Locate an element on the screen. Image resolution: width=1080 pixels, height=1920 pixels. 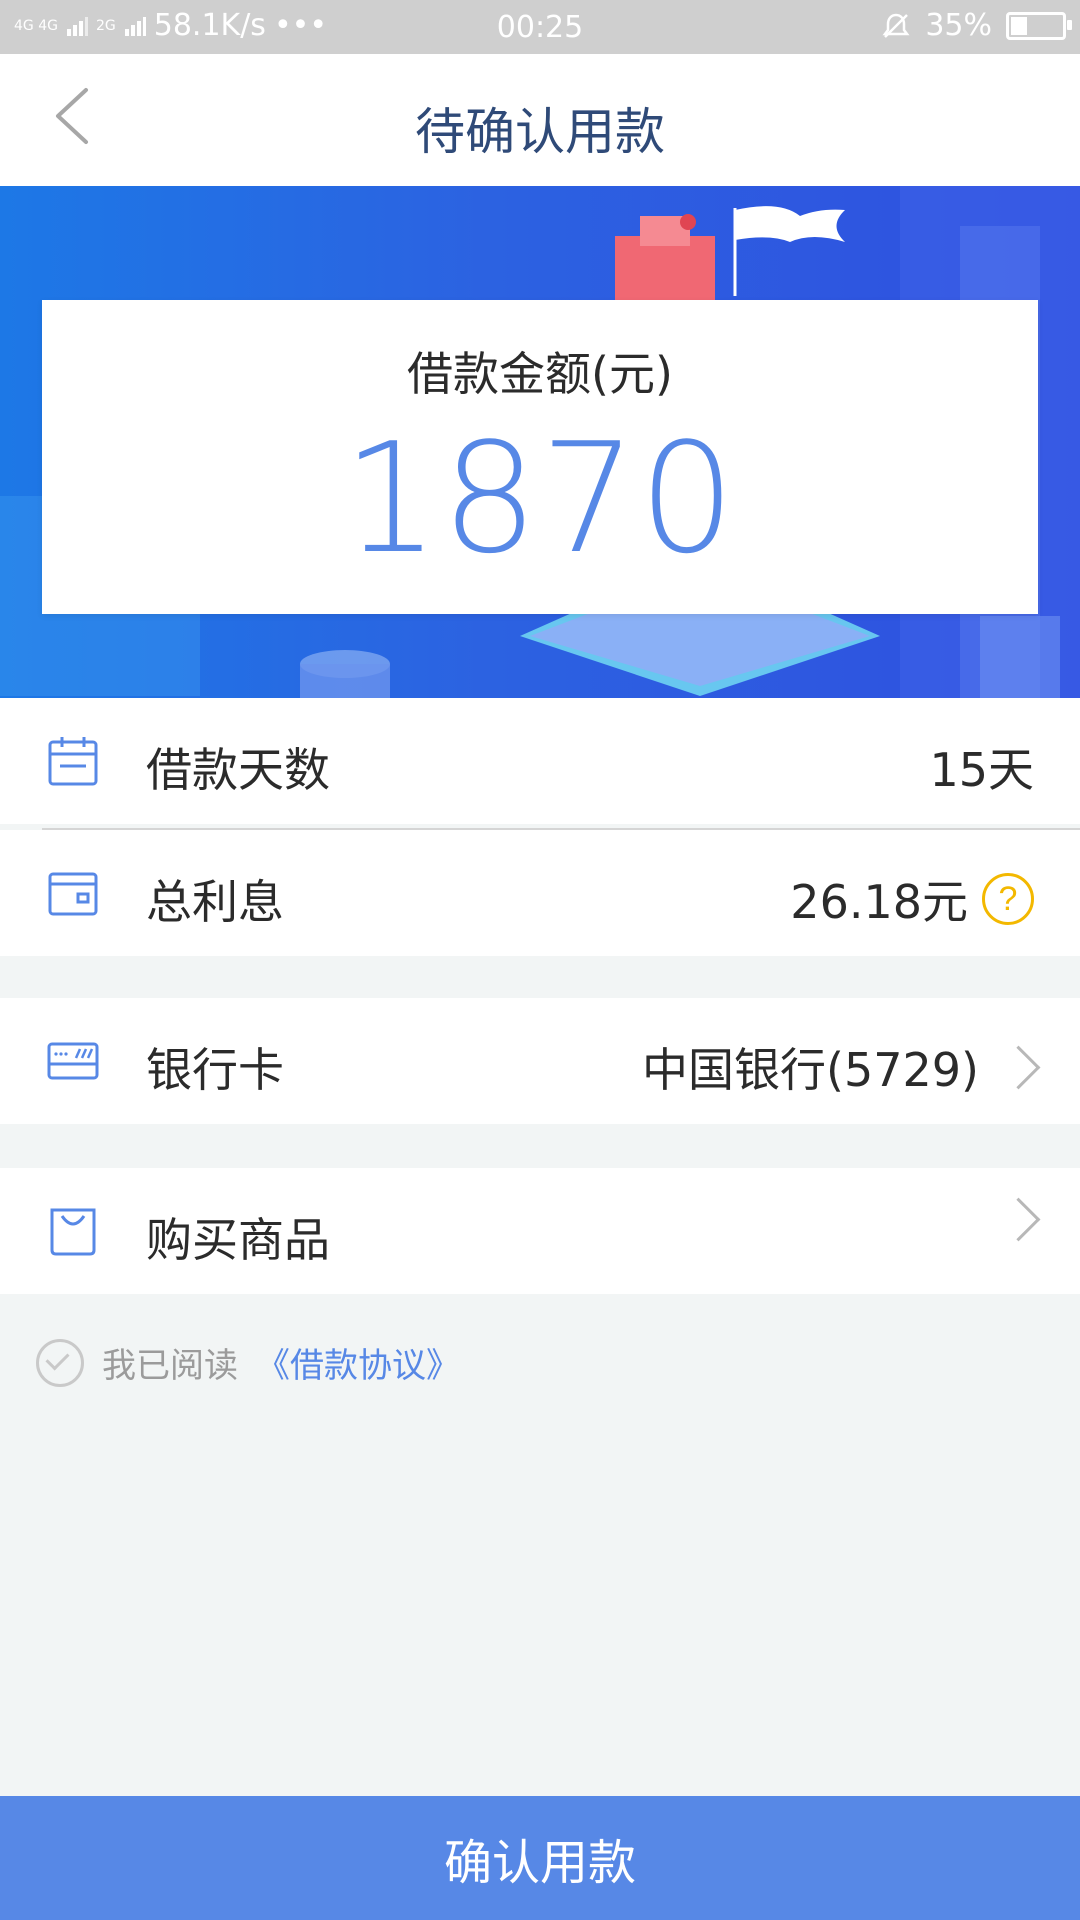
loan-amount-value: 1870 is located at coordinates (540, 498).